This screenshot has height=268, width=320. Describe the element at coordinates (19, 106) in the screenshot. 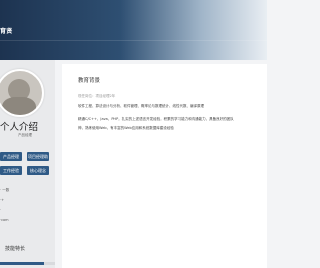

I see `avatar-body` at that location.